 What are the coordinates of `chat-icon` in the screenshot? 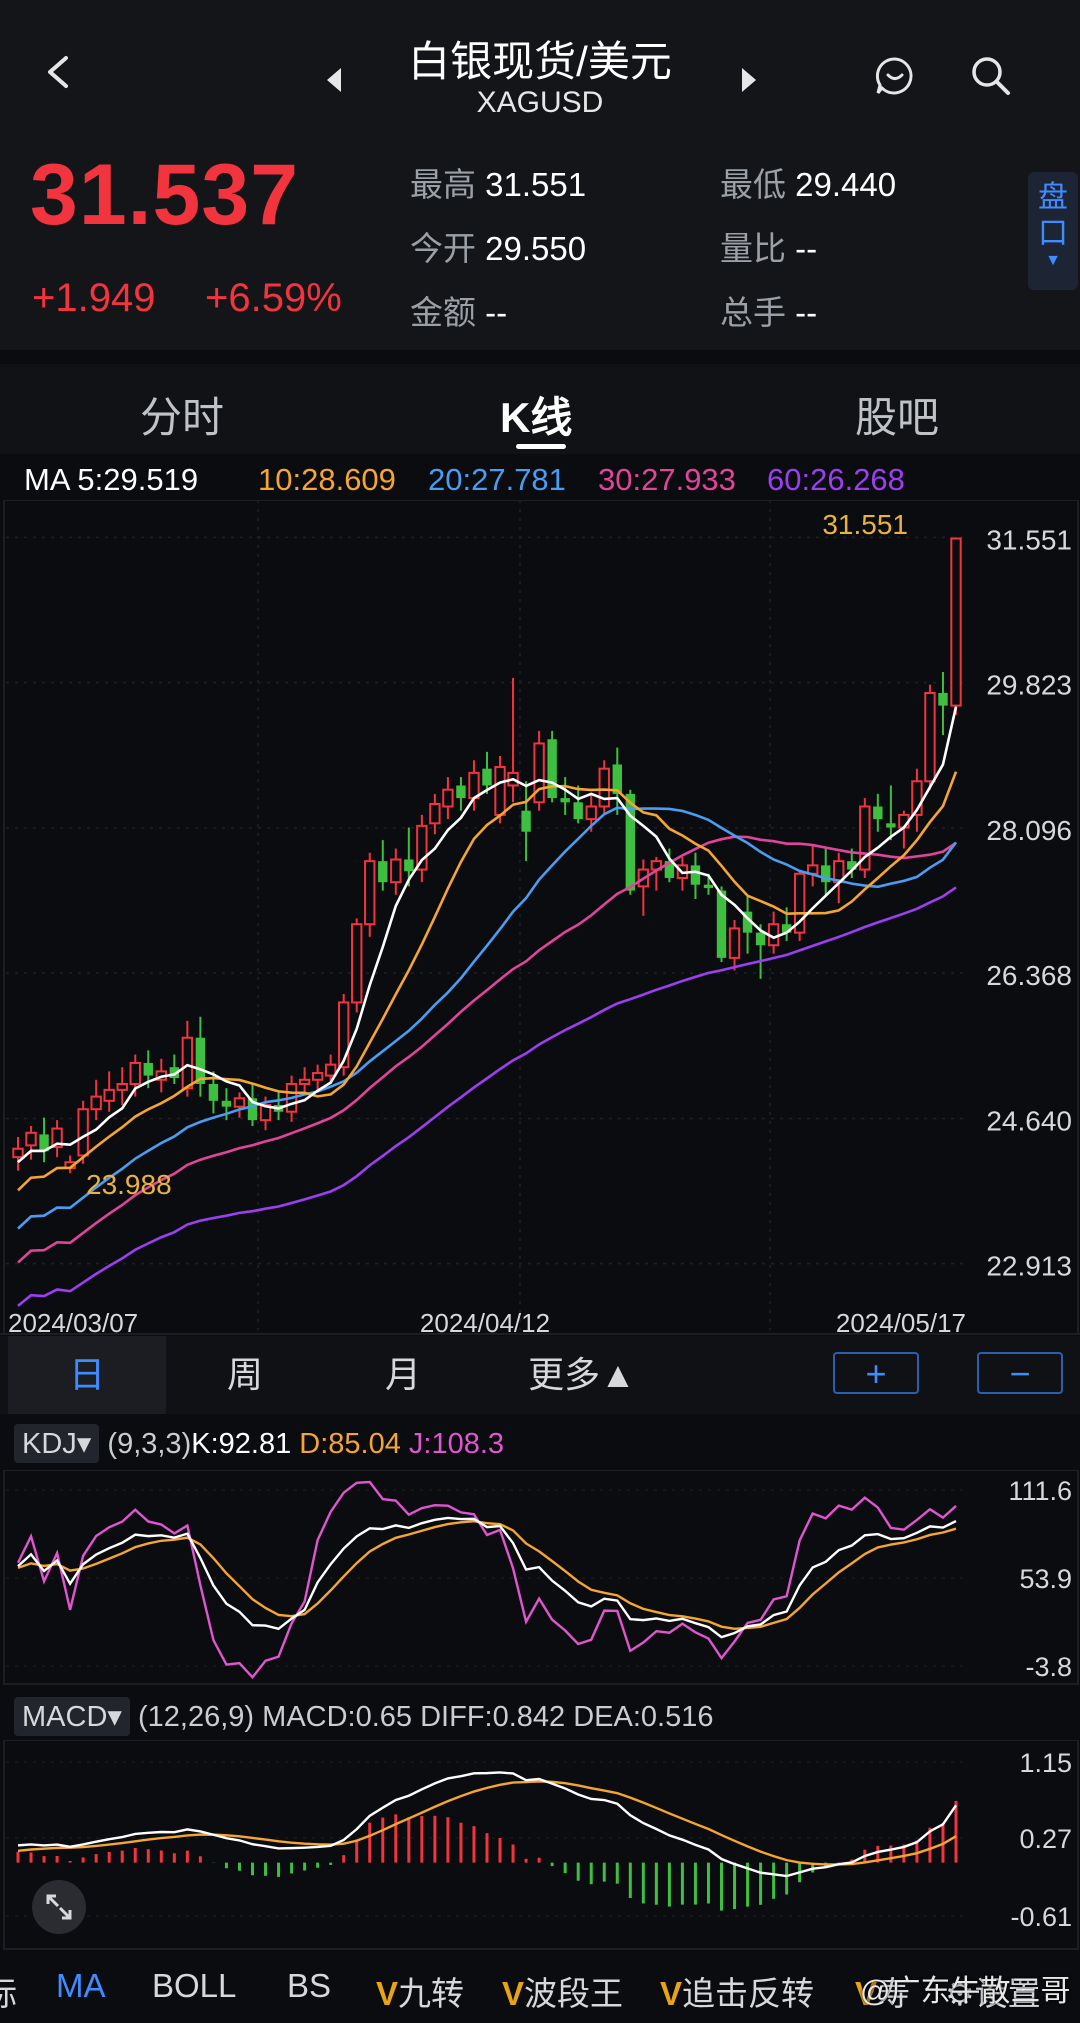 It's located at (895, 76).